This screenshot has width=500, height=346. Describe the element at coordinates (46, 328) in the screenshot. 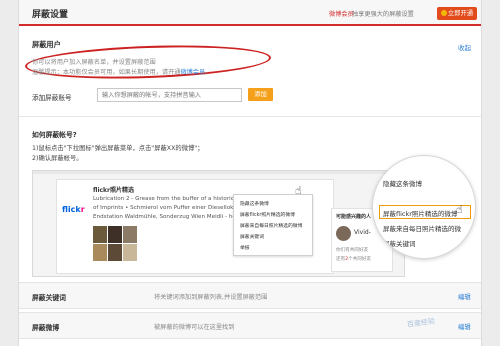

I see `row-title: 屏蔽微博` at that location.